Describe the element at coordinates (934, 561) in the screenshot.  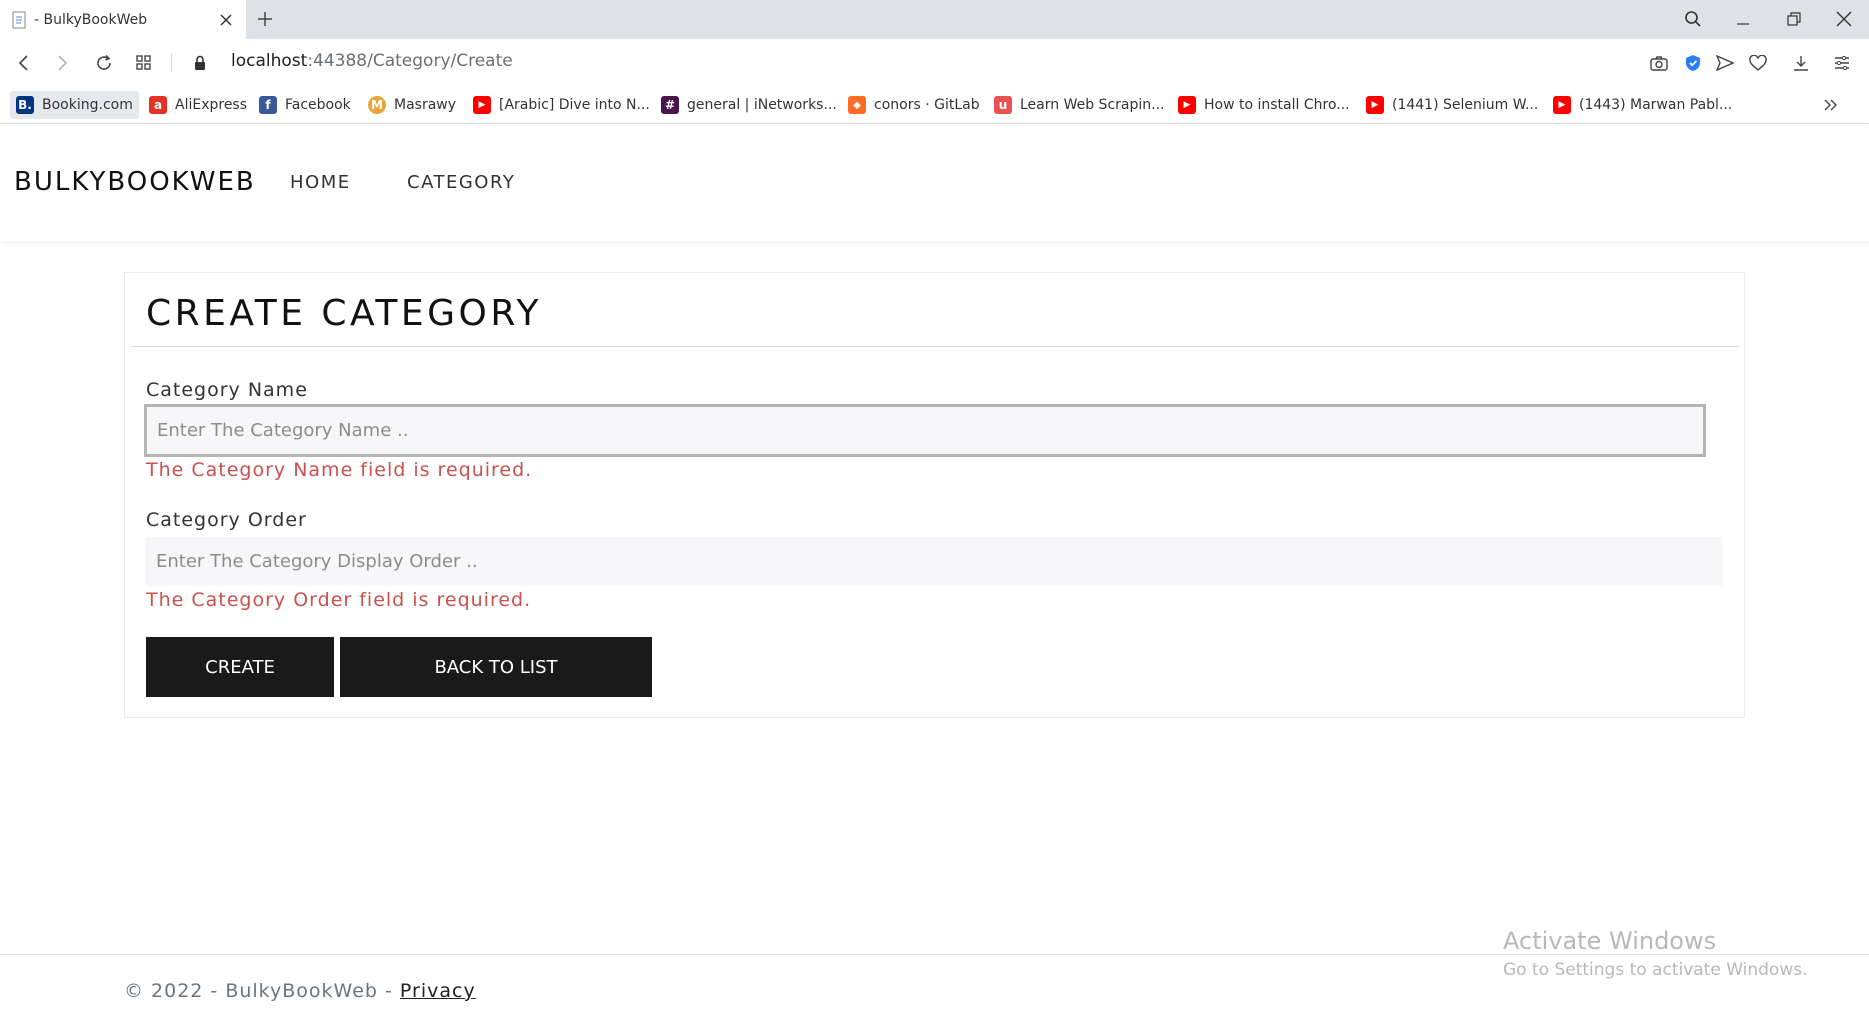
I see `category-order-input` at that location.